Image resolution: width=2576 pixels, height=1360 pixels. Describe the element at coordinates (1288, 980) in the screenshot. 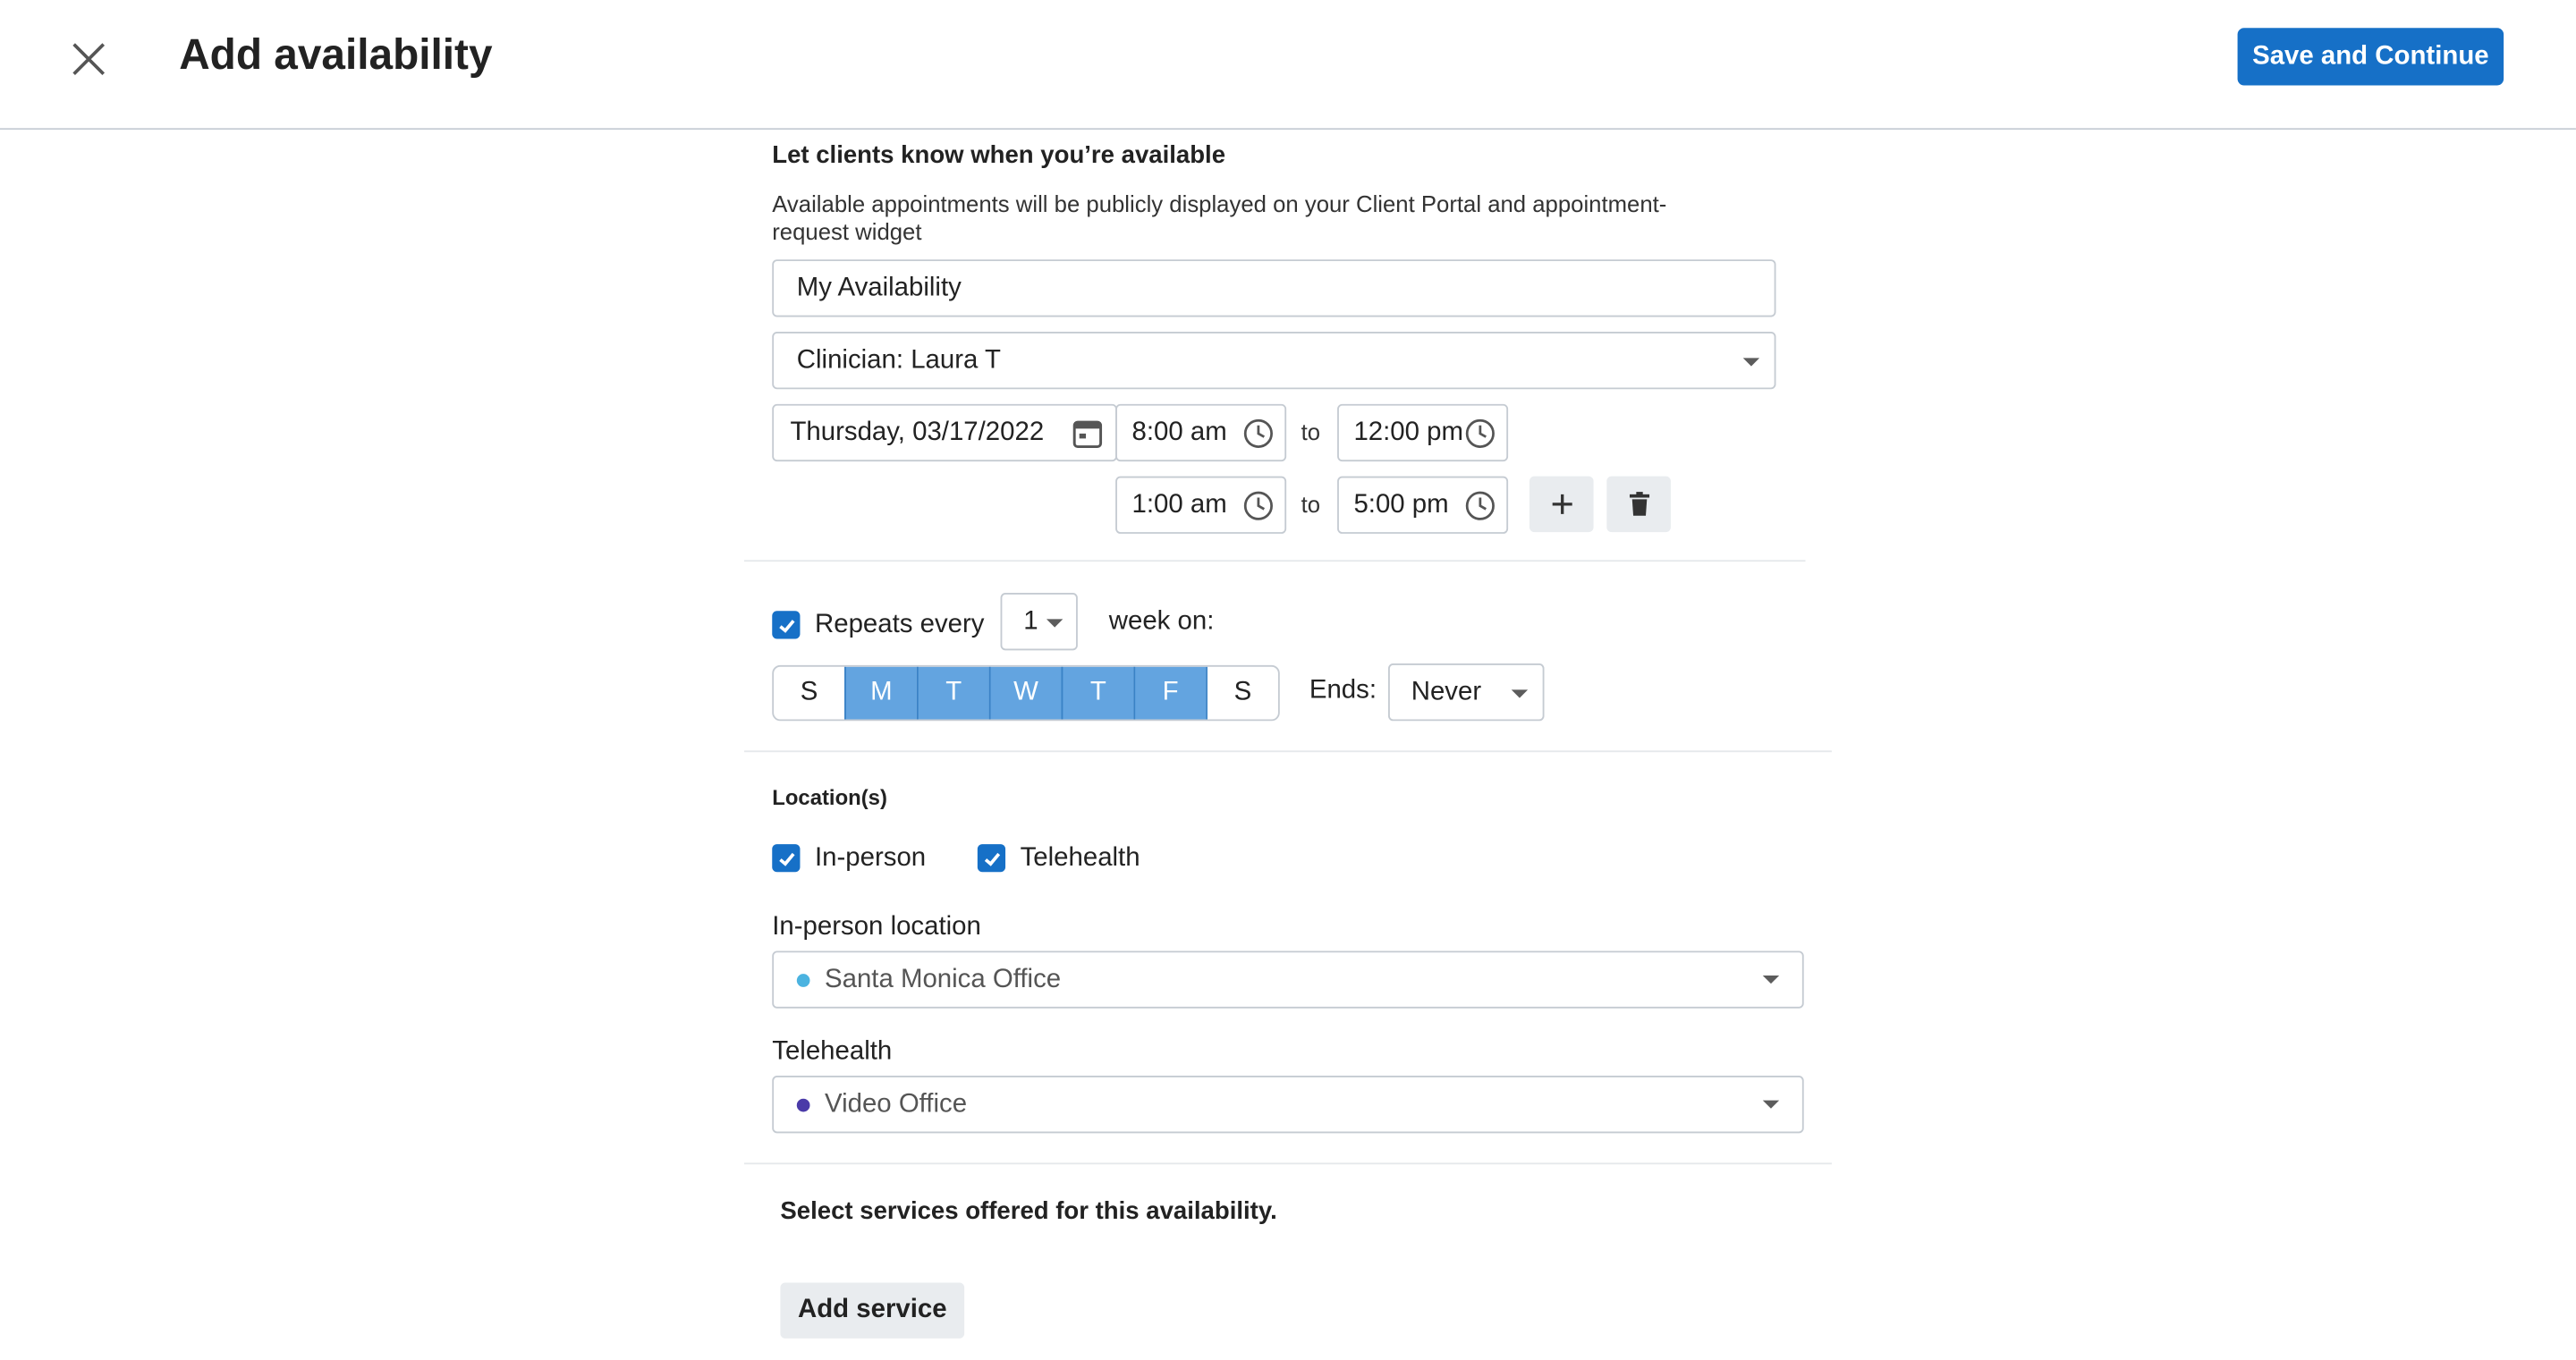

I see `in-person-location-select: Santa Monica Office` at that location.